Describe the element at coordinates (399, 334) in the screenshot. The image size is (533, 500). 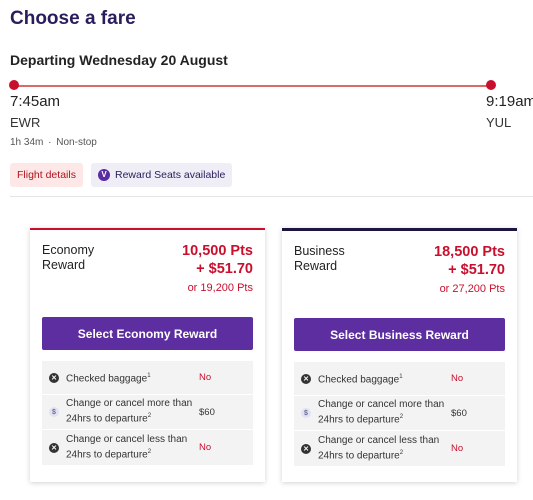
I see `select-business-reward-button: Select Business Reward` at that location.